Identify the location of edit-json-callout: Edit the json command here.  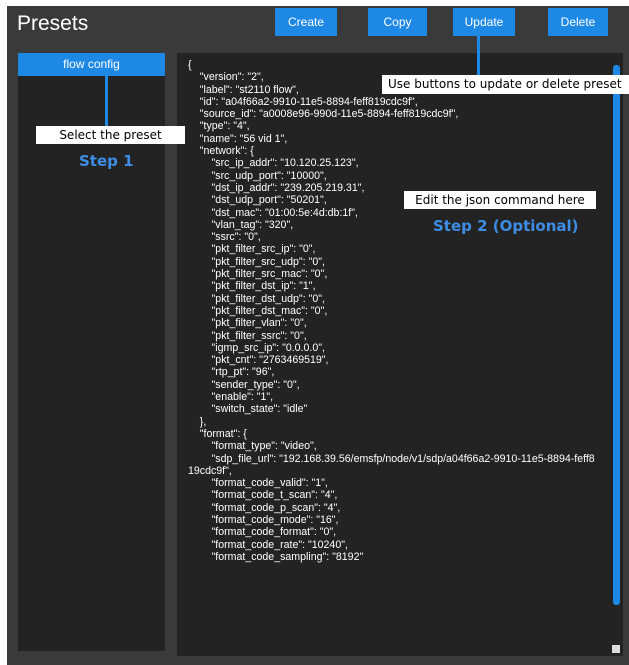
(500, 200).